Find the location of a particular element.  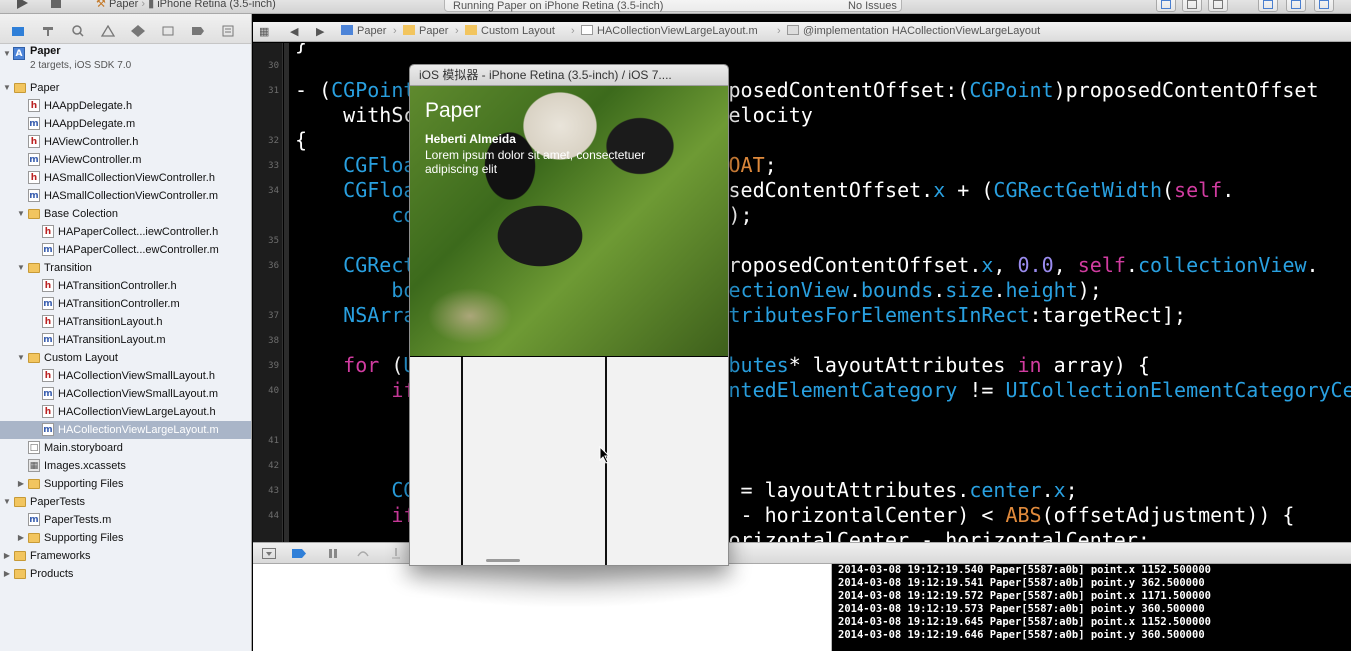

navigator-toggle-icon is located at coordinates (1268, 4).